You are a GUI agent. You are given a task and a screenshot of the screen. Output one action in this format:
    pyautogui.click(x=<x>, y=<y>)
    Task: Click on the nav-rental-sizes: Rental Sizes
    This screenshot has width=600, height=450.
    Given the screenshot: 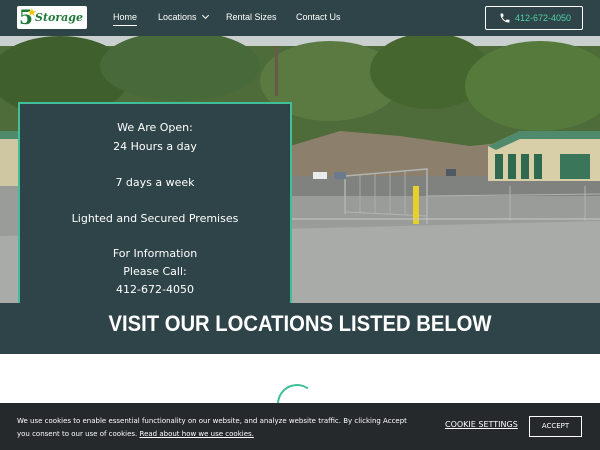 What is the action you would take?
    pyautogui.click(x=251, y=17)
    